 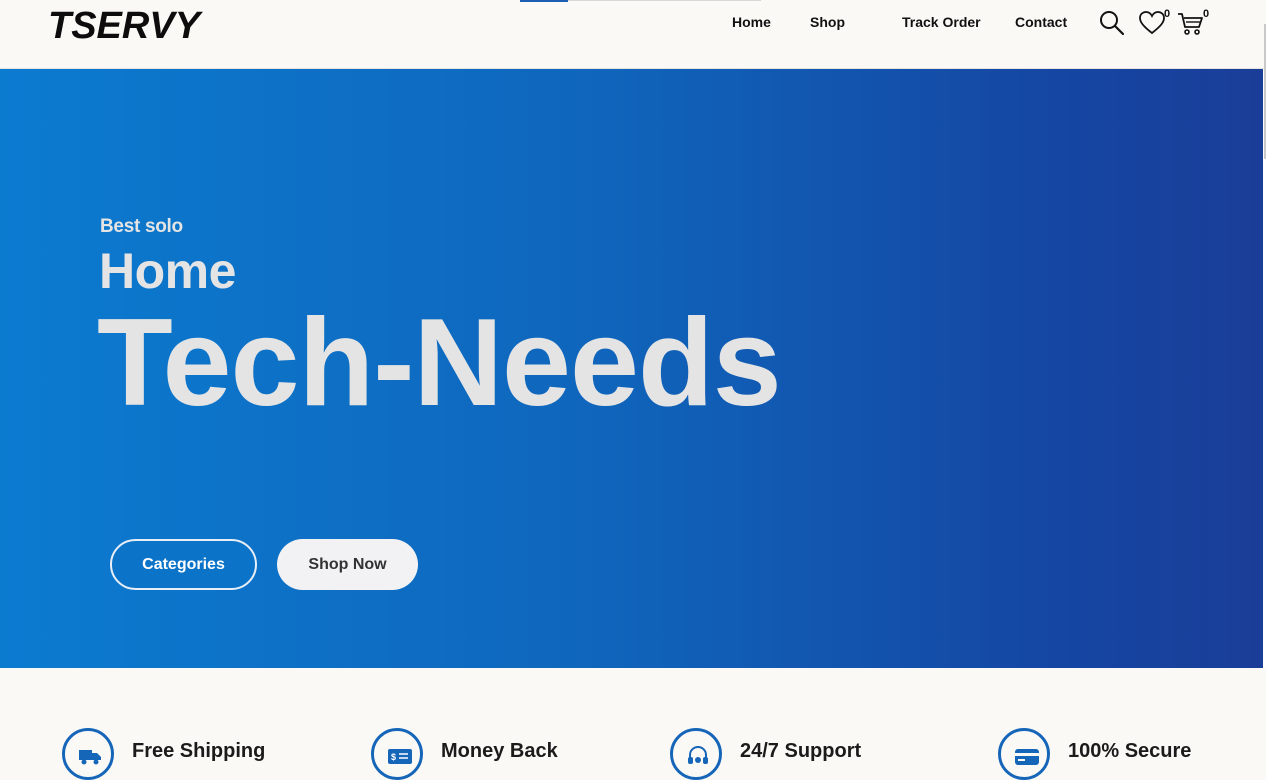 What do you see at coordinates (199, 751) in the screenshot?
I see `feature-title: Free Shipping` at bounding box center [199, 751].